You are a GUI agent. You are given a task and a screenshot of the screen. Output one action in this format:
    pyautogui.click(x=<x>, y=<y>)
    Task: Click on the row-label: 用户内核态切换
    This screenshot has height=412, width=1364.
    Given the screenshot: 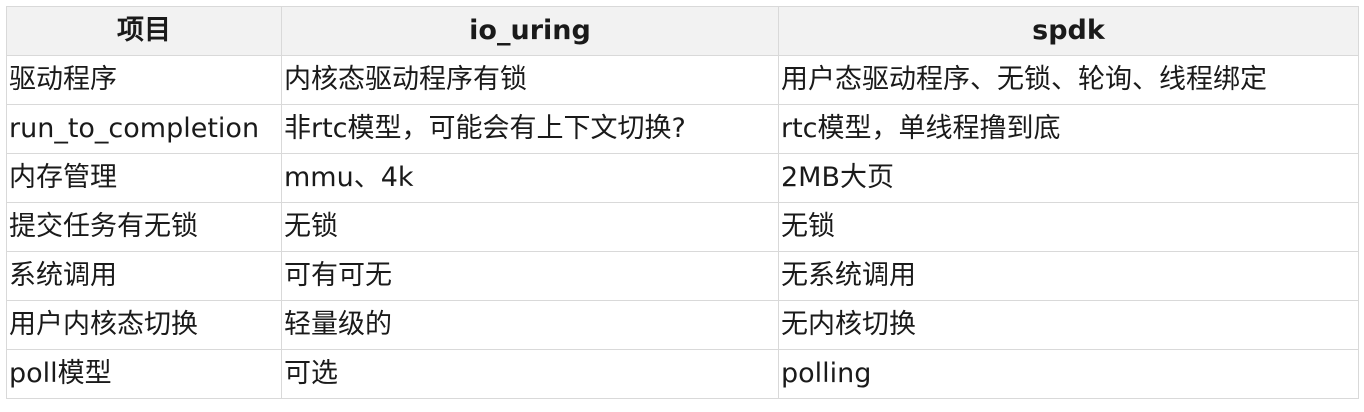 What is the action you would take?
    pyautogui.click(x=144, y=325)
    